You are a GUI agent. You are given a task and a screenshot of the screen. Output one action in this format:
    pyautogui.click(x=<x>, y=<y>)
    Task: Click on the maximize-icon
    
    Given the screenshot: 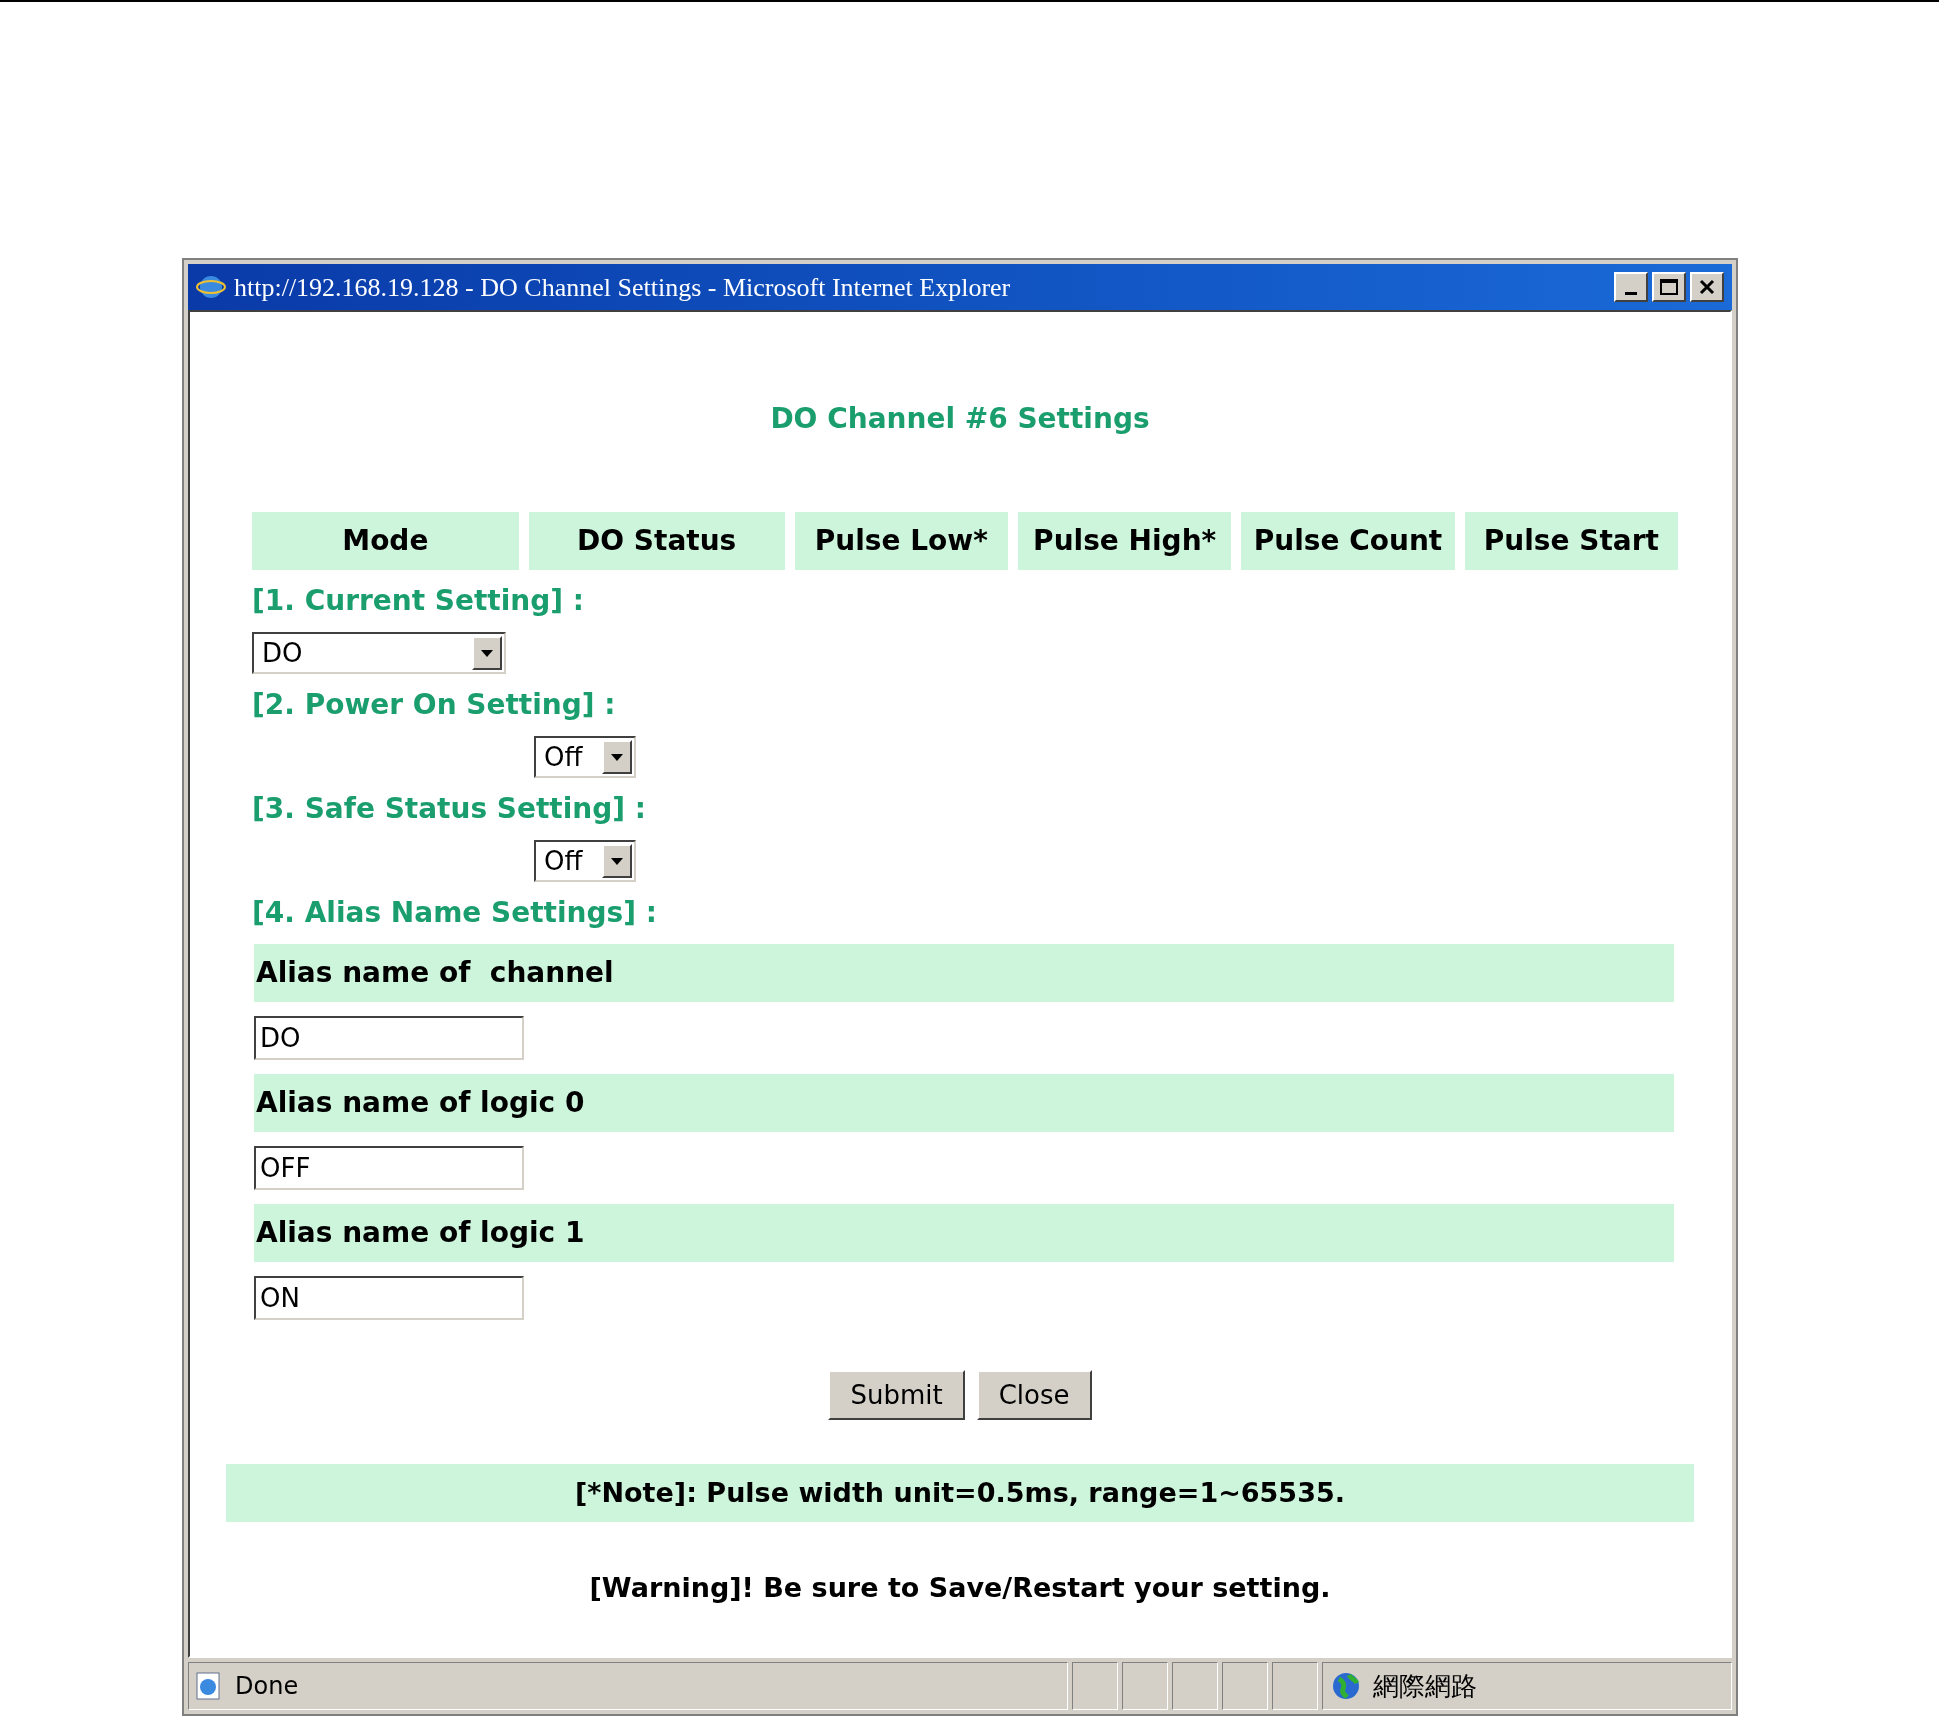 What is the action you would take?
    pyautogui.click(x=1669, y=287)
    